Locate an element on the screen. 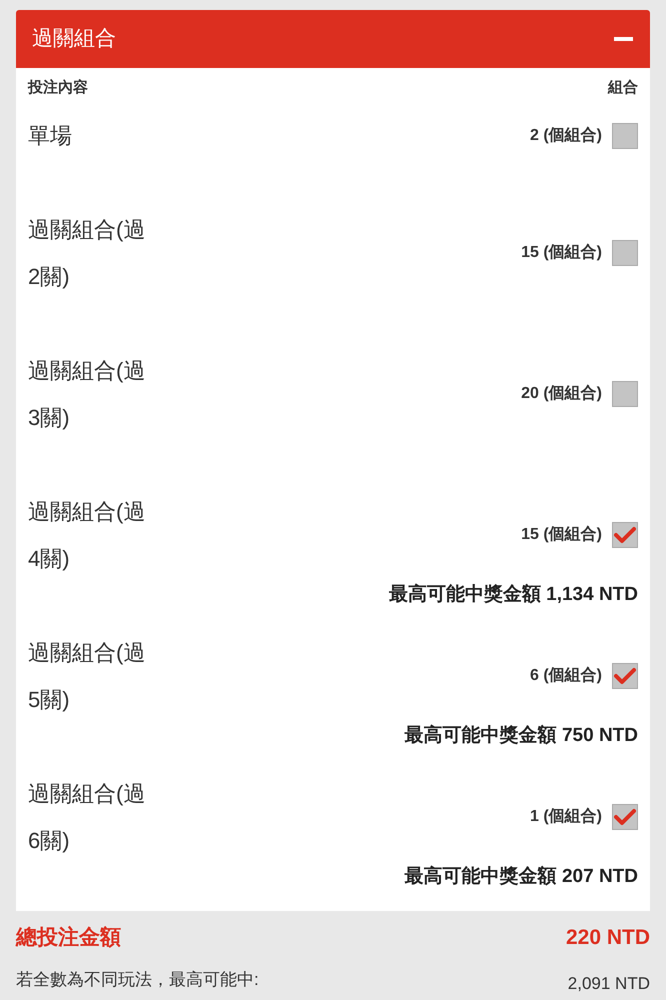 Image resolution: width=666 pixels, height=1000 pixels. max-win-amount: 2,091 NTD is located at coordinates (609, 984).